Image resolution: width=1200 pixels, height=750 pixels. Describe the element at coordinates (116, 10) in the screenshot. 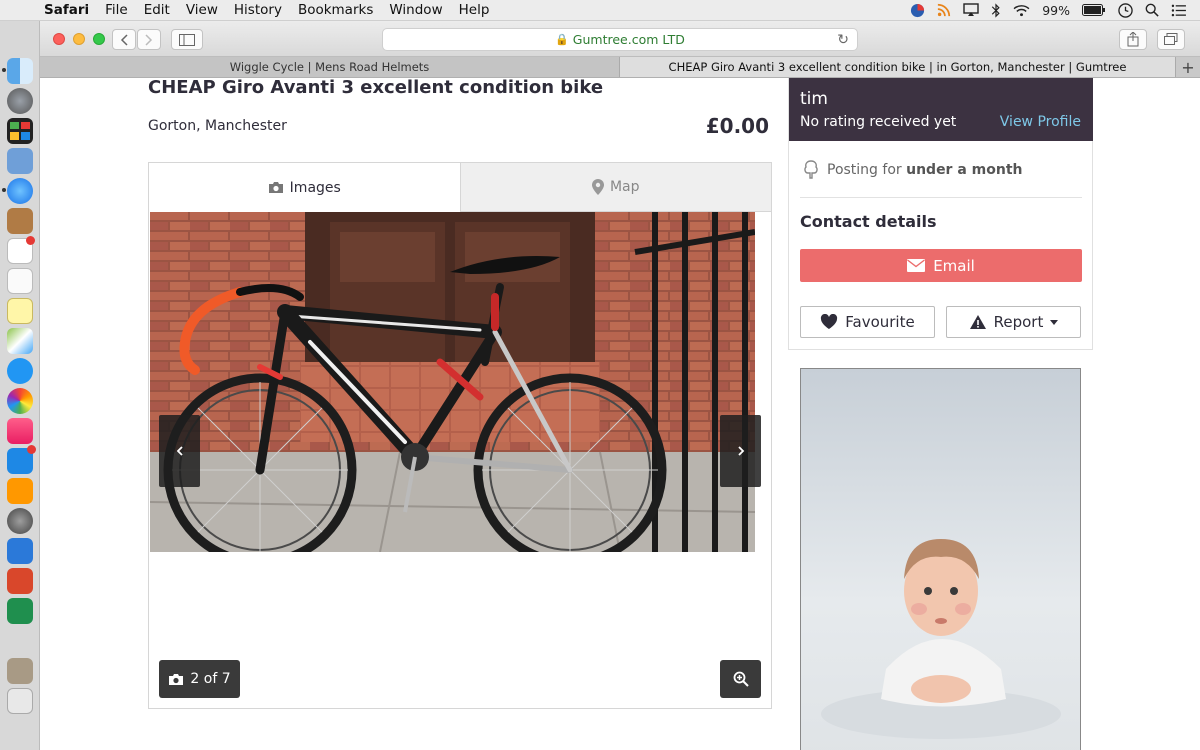

I see `menu-file: File` at that location.